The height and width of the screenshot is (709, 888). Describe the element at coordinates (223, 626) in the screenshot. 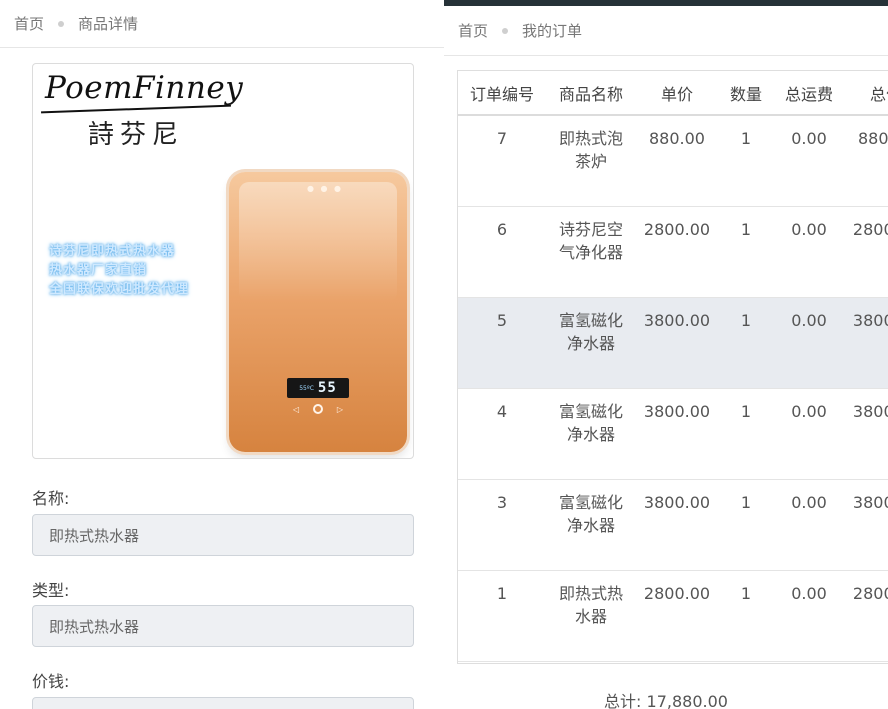

I see `type-field: 即热式热水器` at that location.